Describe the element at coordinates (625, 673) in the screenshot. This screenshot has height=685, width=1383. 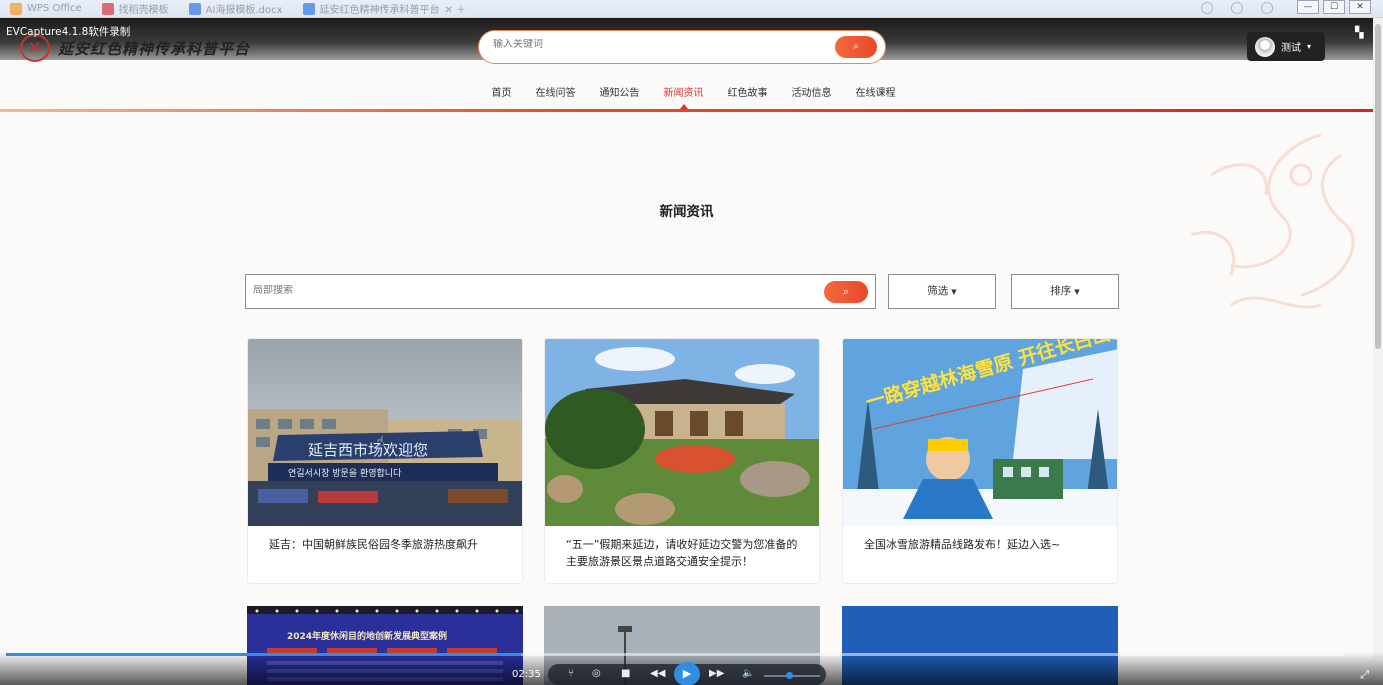
I see `stop-icon: ■` at that location.